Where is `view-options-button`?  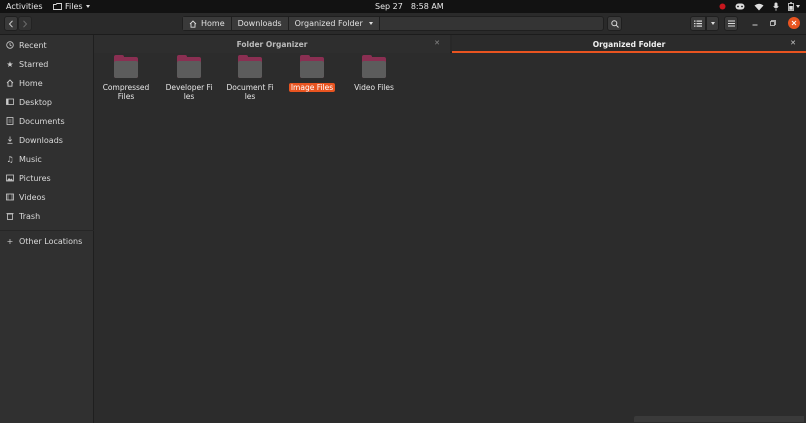 view-options-button is located at coordinates (712, 23).